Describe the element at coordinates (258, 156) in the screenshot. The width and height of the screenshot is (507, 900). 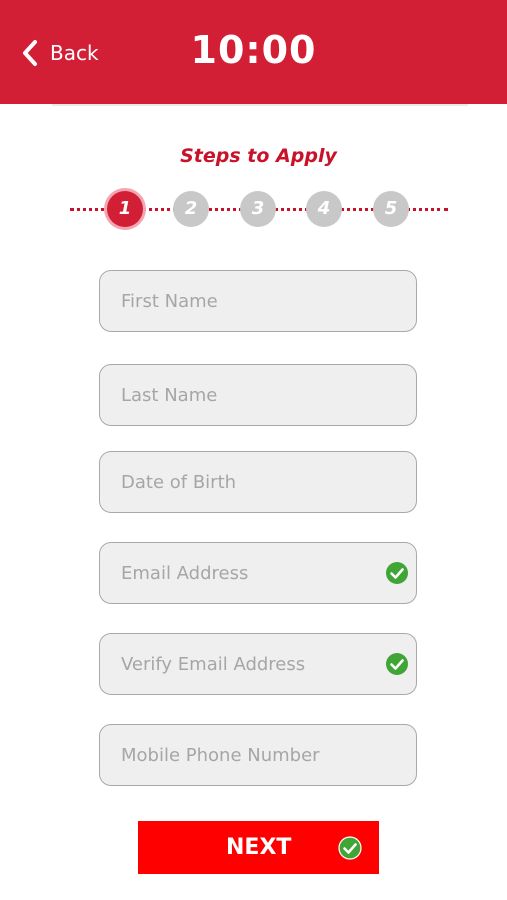
I see `steps-title: Steps to Apply` at that location.